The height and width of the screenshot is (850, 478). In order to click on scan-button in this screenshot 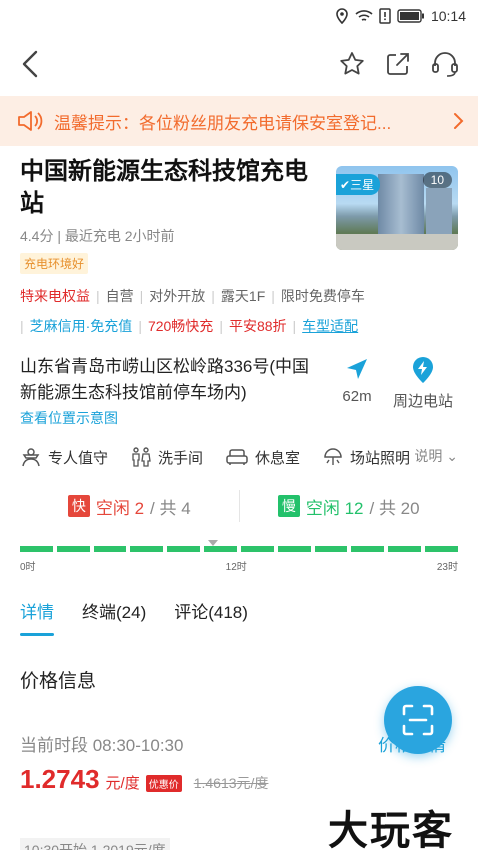, I will do `click(418, 720)`.